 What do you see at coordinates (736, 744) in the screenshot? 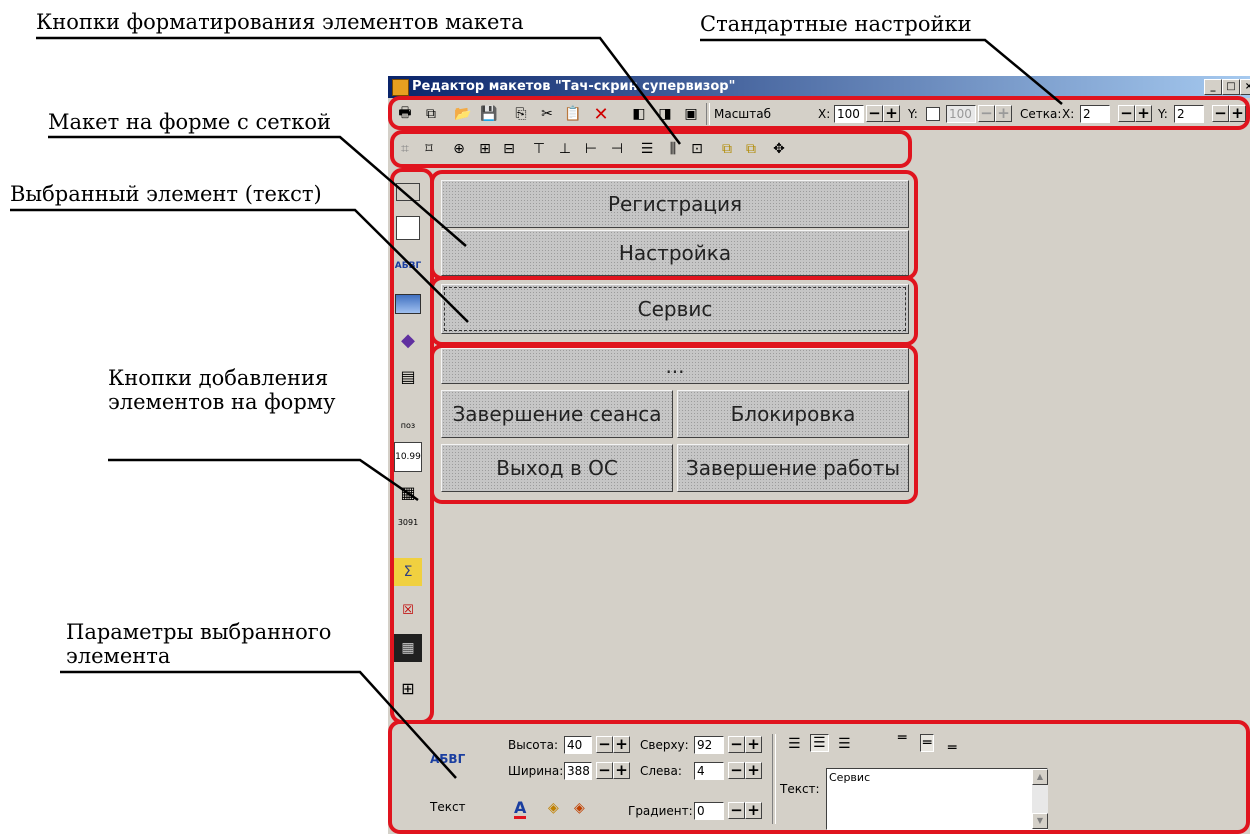
I see `top-minus-button: −` at bounding box center [736, 744].